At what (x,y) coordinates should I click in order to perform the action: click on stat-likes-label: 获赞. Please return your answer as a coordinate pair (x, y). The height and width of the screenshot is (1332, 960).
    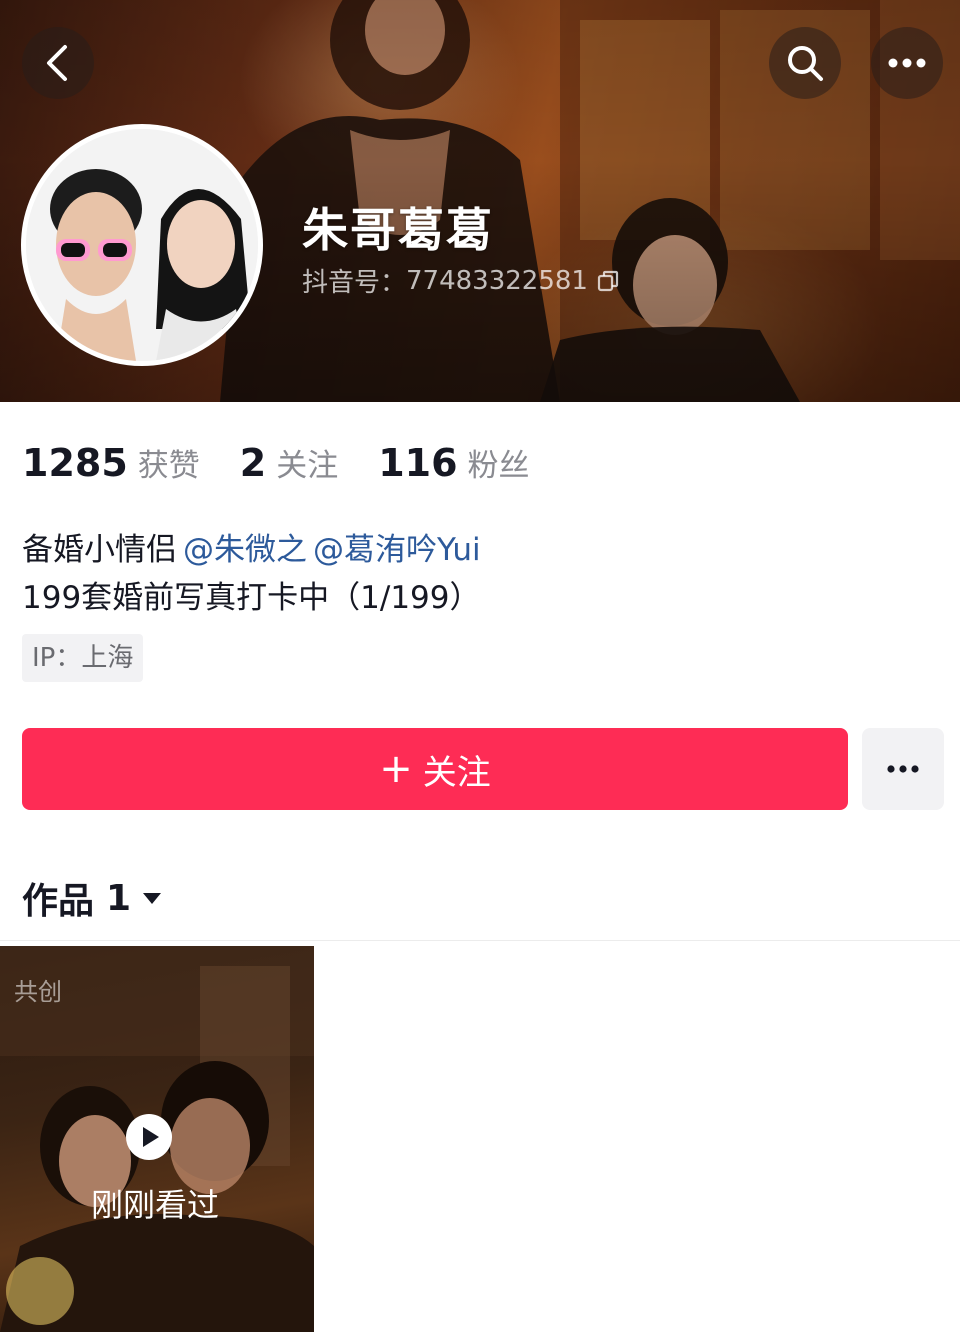
    Looking at the image, I should click on (168, 466).